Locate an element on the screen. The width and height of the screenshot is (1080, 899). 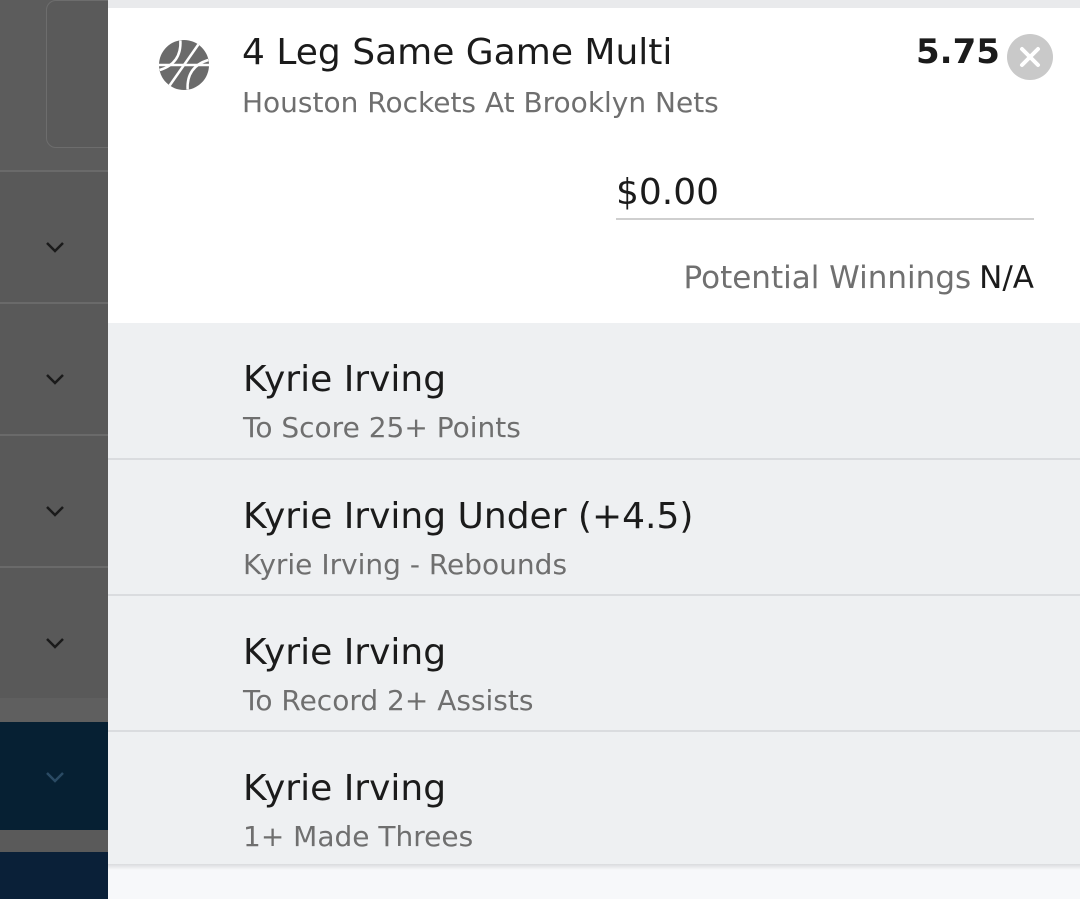
remove-bet-button is located at coordinates (1030, 57).